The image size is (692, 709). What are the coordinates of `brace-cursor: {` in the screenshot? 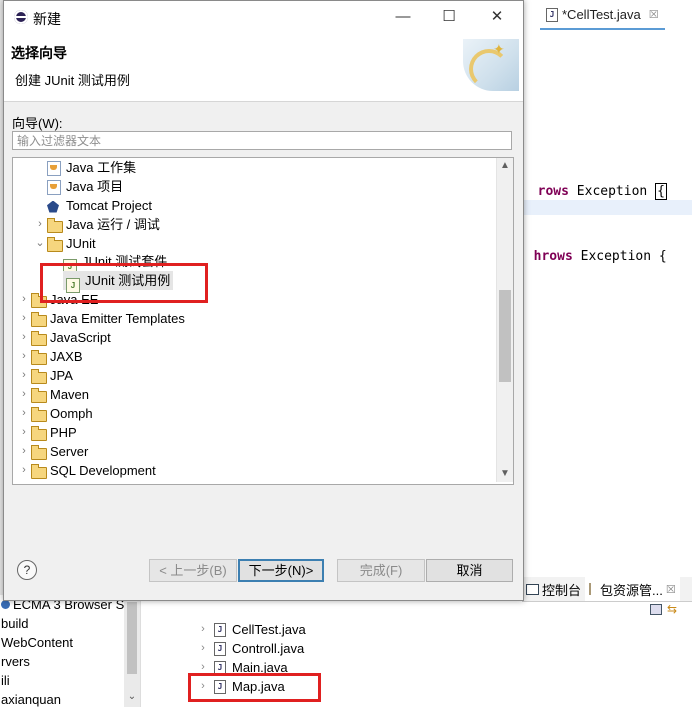 It's located at (661, 191).